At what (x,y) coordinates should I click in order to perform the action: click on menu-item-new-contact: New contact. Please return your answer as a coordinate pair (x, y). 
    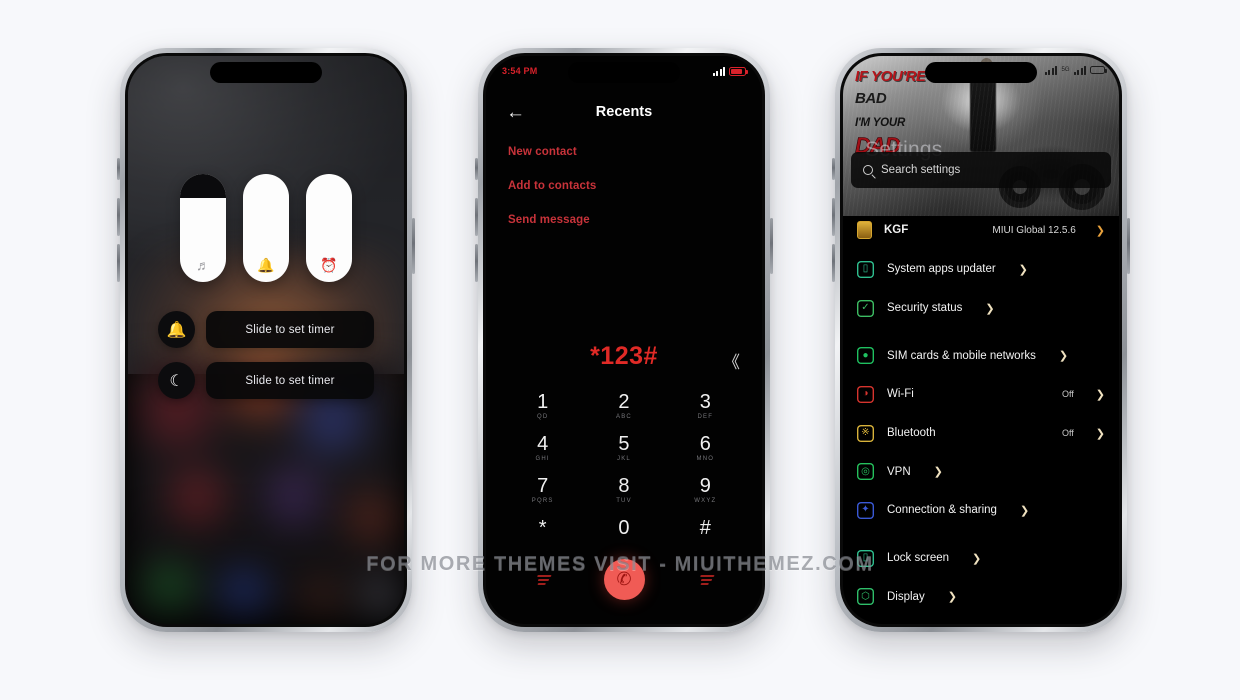
    Looking at the image, I should click on (624, 152).